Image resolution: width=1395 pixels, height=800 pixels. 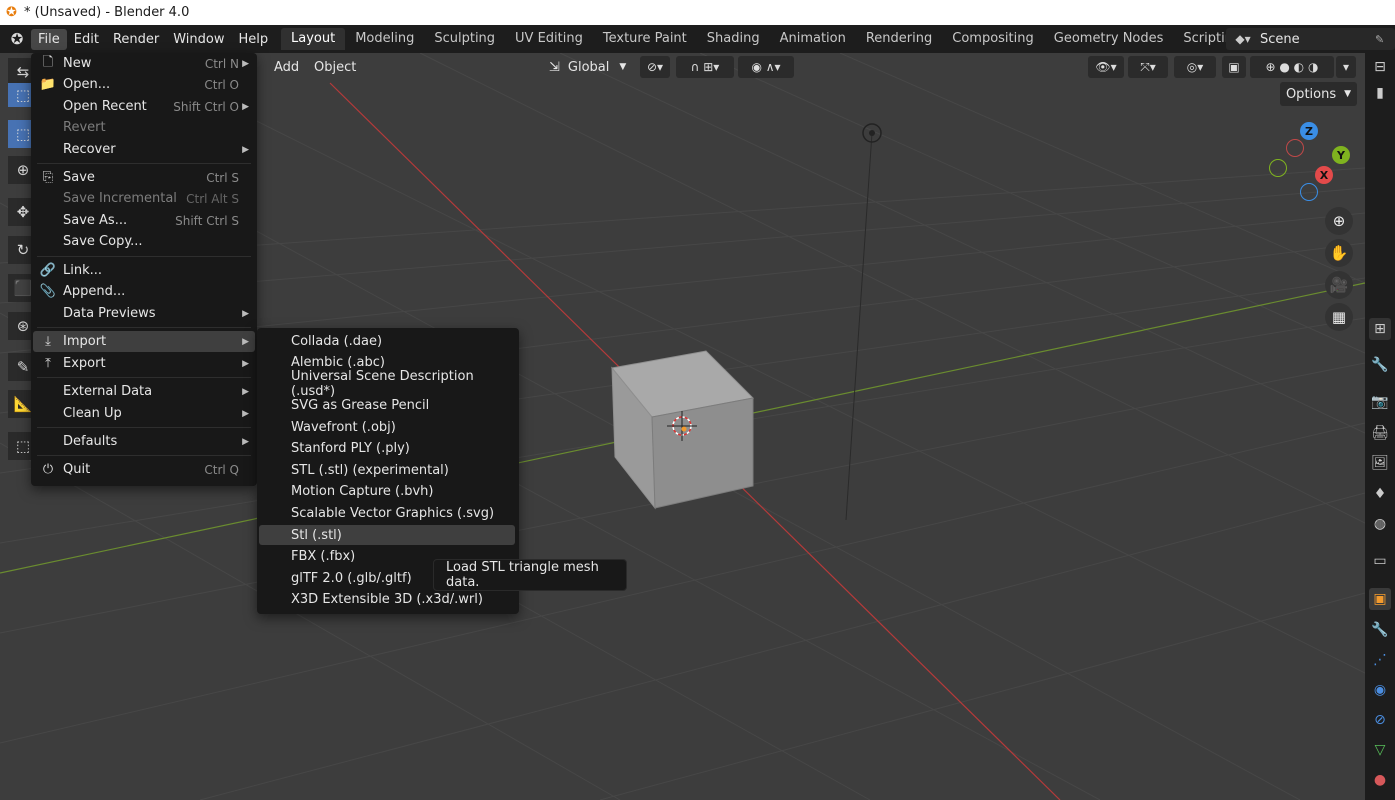 I want to click on collection-properties-icon: ▭, so click(x=1380, y=561).